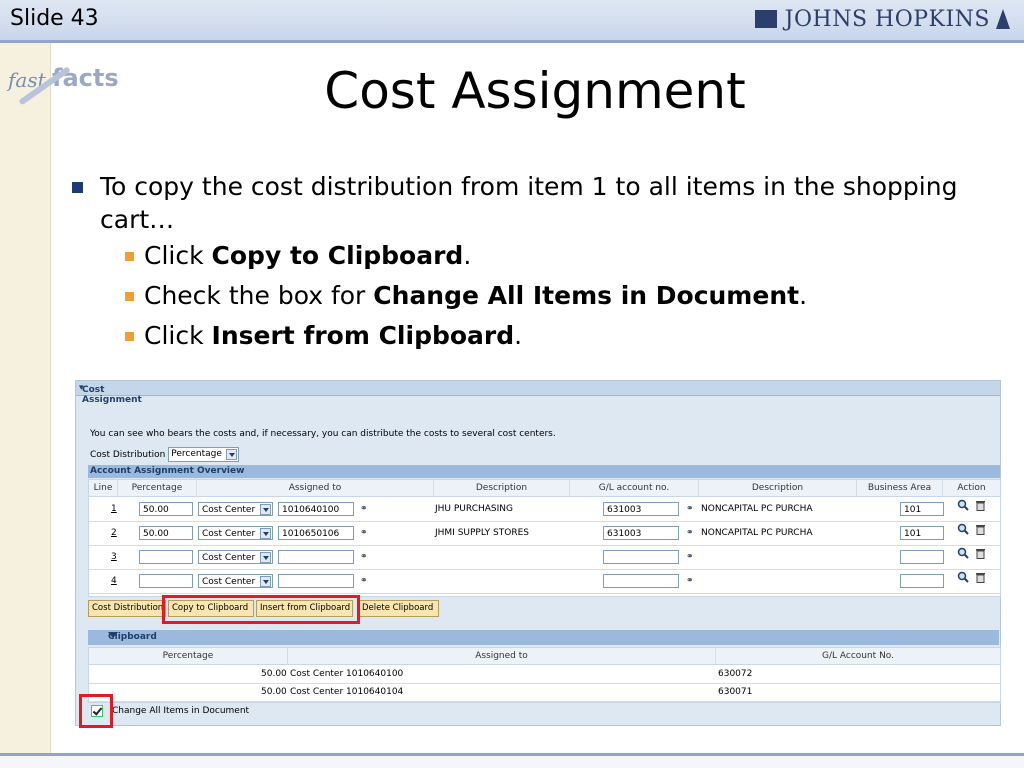 Image resolution: width=1024 pixels, height=768 pixels. What do you see at coordinates (316, 509) in the screenshot?
I see `assigned-to-input: 1010640100` at bounding box center [316, 509].